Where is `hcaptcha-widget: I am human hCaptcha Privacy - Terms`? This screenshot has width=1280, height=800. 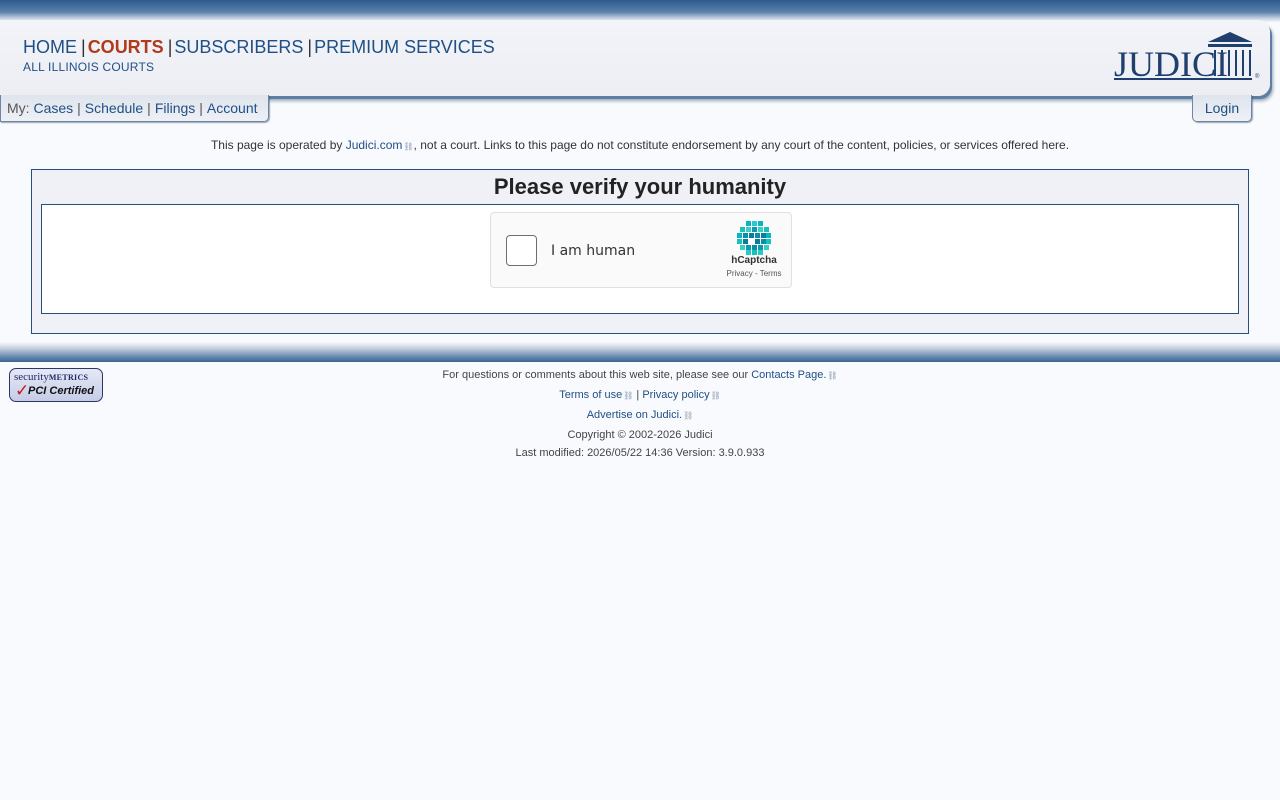
hcaptcha-widget: I am human hCaptcha Privacy - Terms is located at coordinates (641, 250).